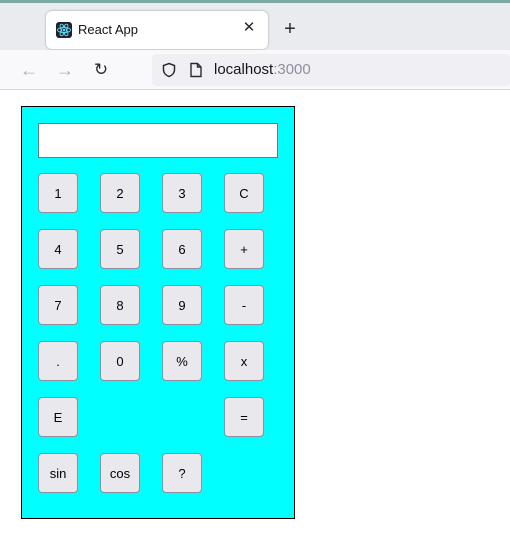  Describe the element at coordinates (244, 69) in the screenshot. I see `url-host: localhost` at that location.